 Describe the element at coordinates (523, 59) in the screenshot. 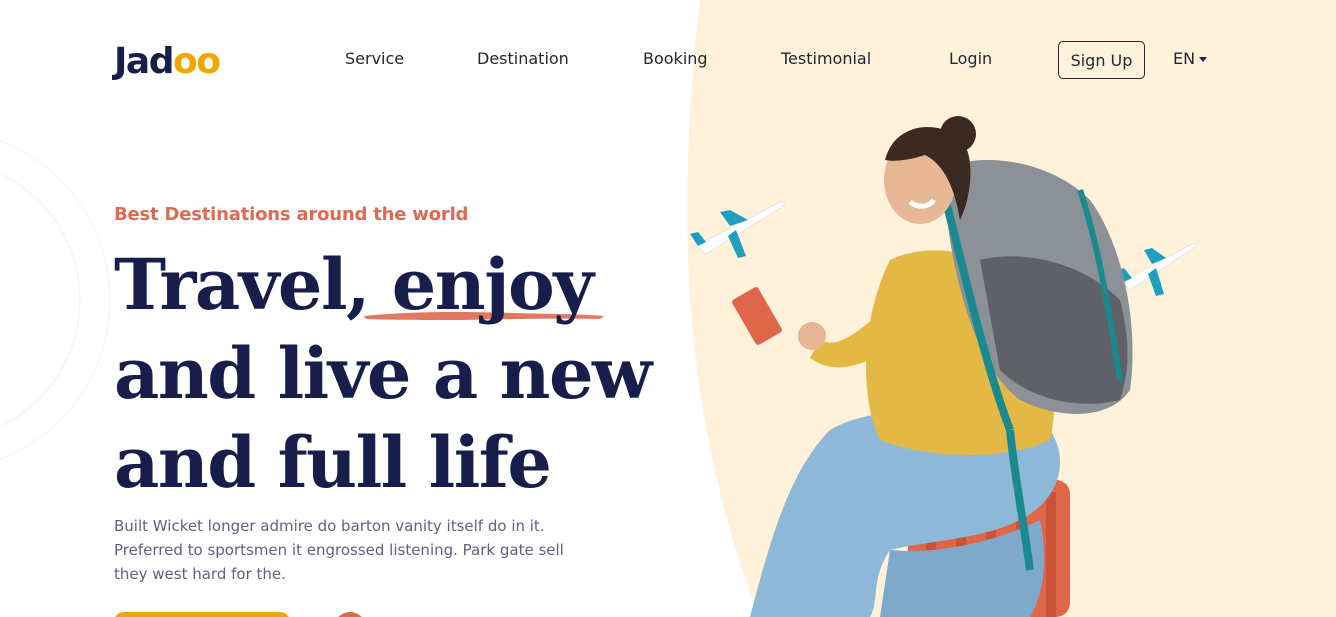

I see `nav-link-destination: Destination` at that location.